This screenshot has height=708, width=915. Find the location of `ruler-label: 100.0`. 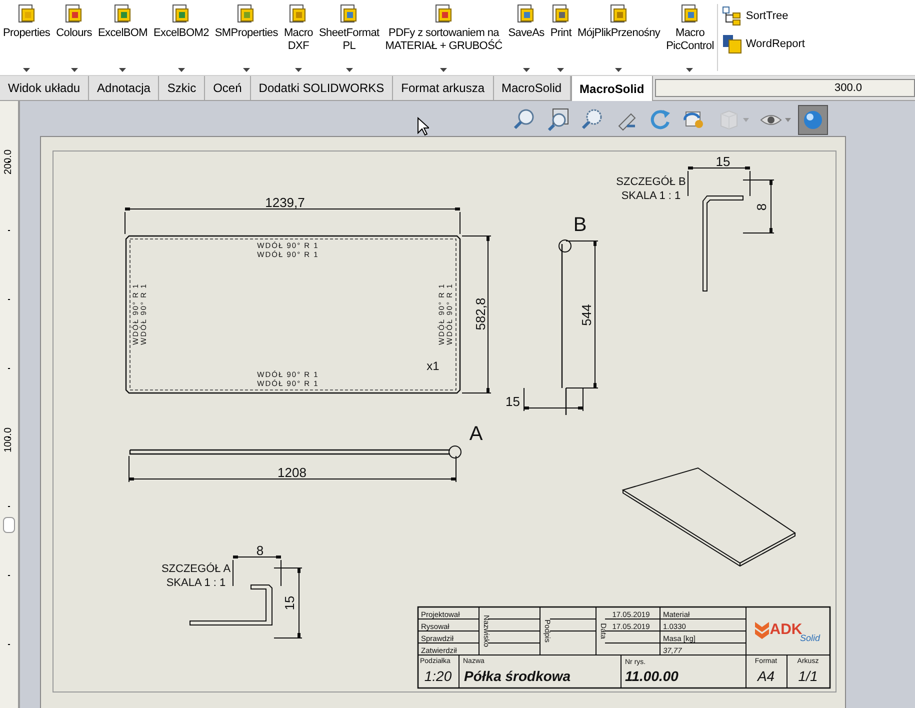

ruler-label: 100.0 is located at coordinates (9, 440).